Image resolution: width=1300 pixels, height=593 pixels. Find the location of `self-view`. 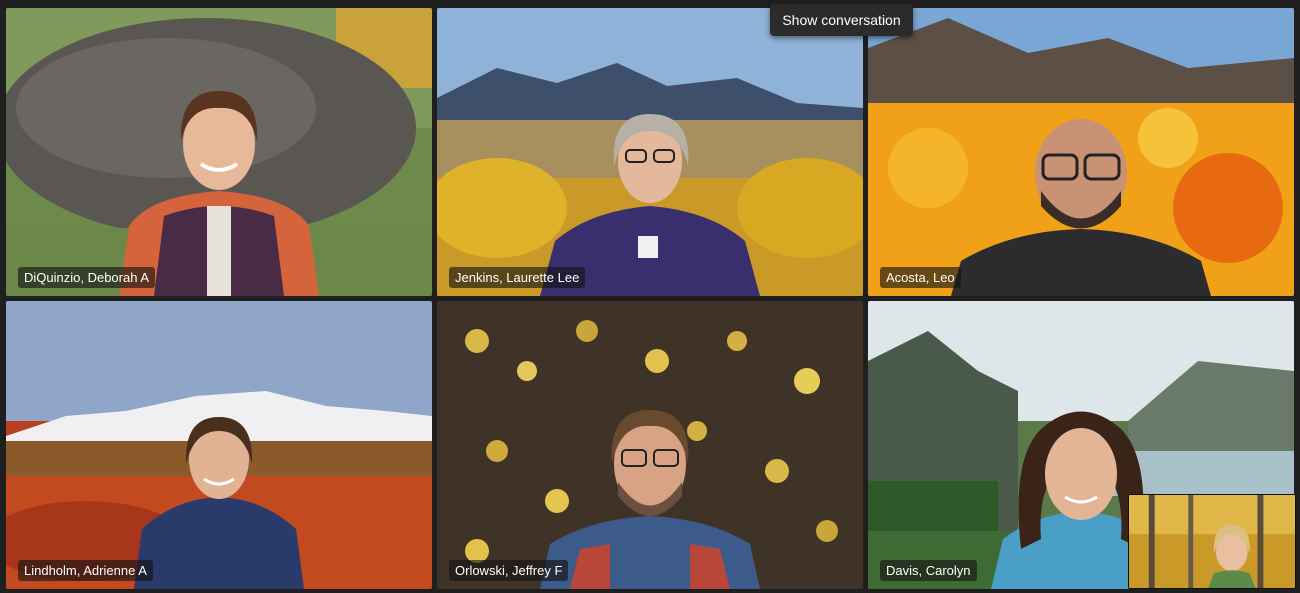

self-view is located at coordinates (1212, 541).